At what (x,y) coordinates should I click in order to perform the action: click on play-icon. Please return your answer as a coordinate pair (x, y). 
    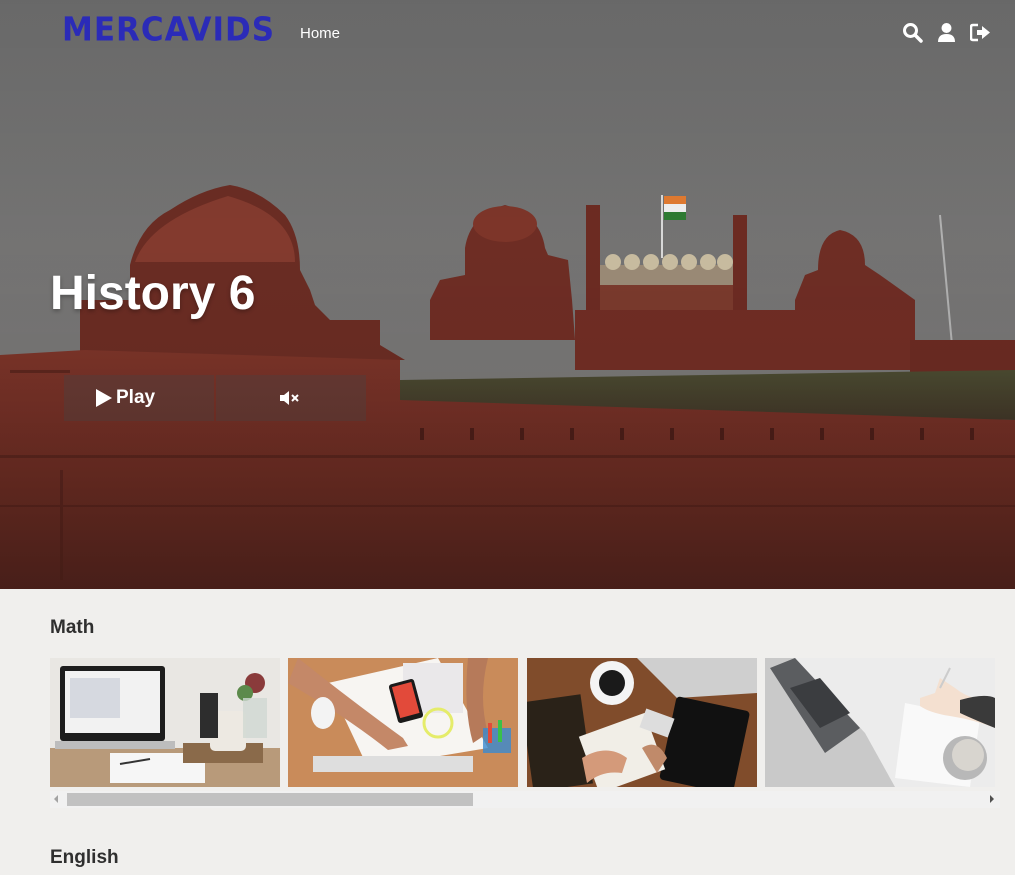
    Looking at the image, I should click on (104, 398).